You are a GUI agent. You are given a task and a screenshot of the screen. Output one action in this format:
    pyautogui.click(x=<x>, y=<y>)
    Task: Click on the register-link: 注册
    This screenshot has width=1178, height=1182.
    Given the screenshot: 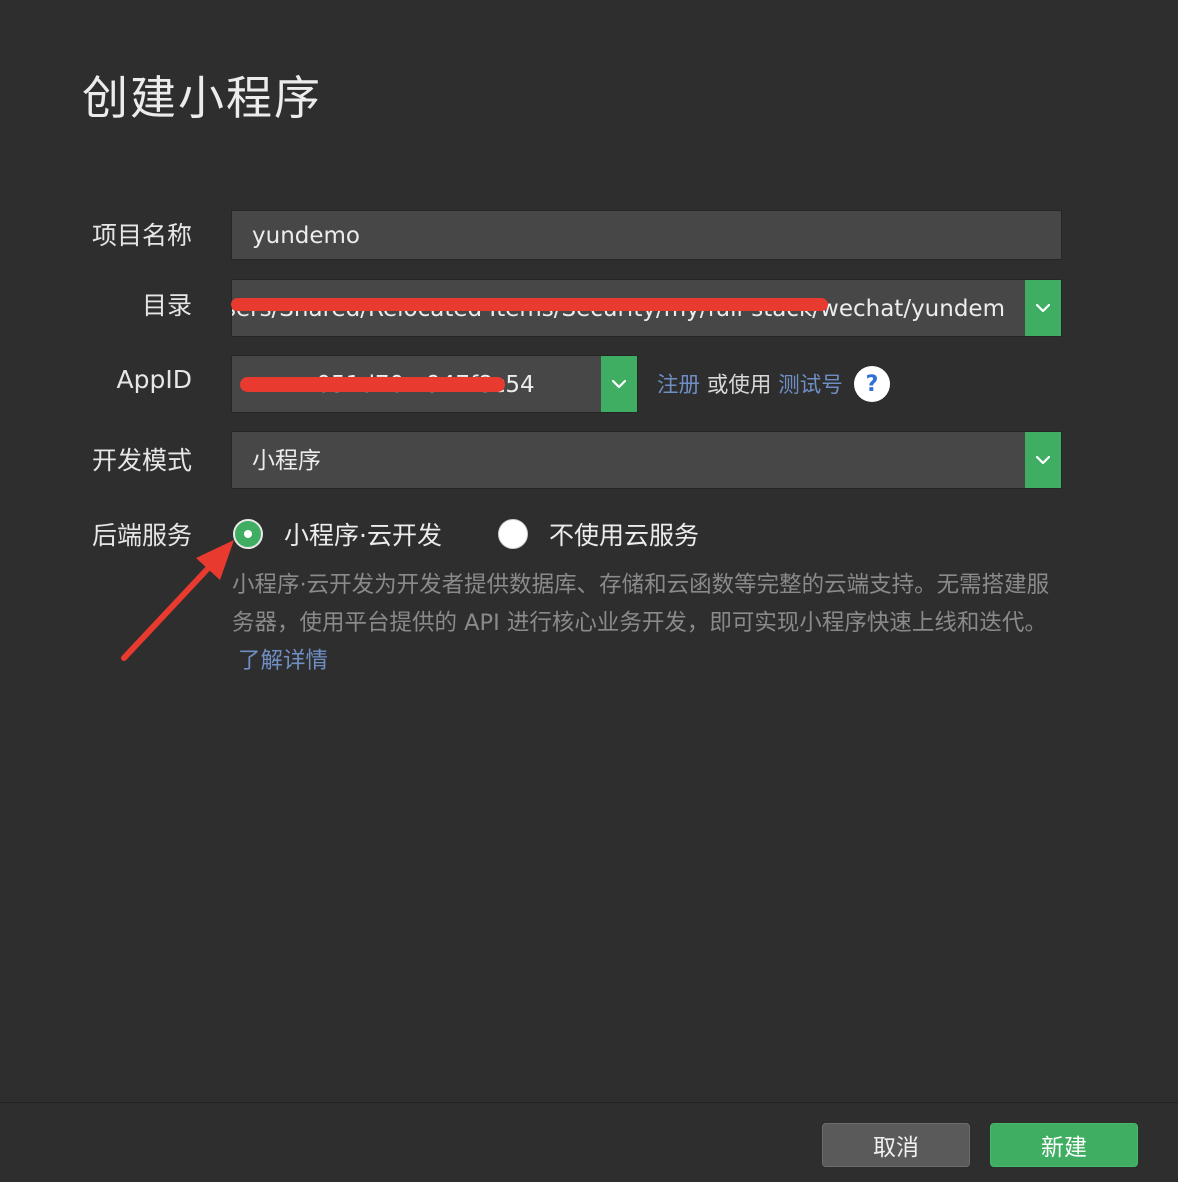 What is the action you would take?
    pyautogui.click(x=678, y=385)
    